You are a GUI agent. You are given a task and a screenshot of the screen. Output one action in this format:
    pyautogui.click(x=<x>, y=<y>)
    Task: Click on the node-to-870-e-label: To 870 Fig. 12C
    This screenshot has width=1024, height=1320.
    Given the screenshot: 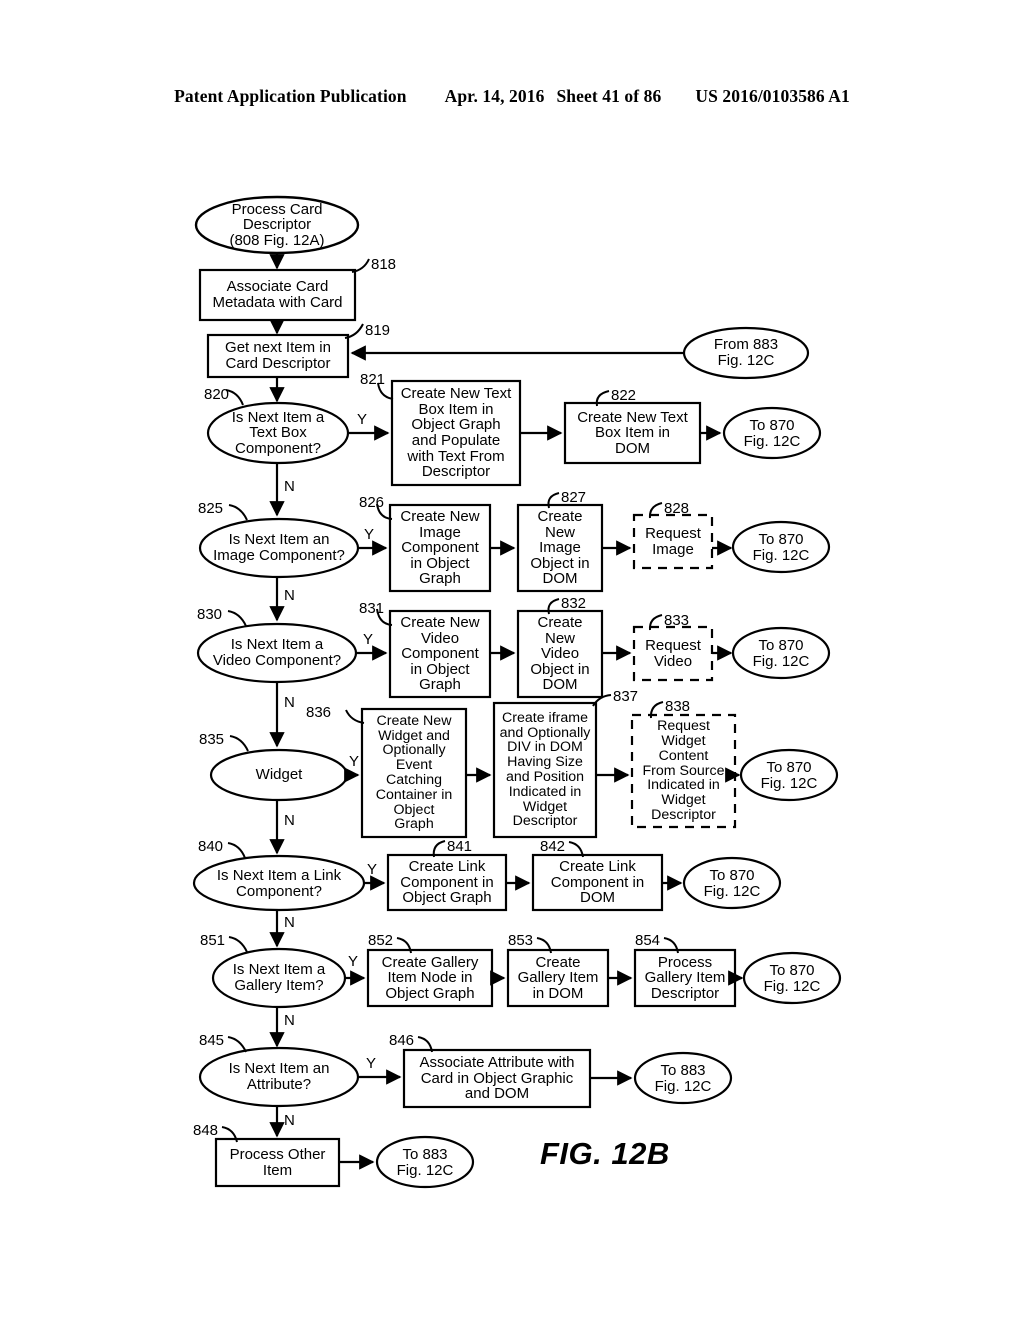 What is the action you would take?
    pyautogui.click(x=732, y=883)
    